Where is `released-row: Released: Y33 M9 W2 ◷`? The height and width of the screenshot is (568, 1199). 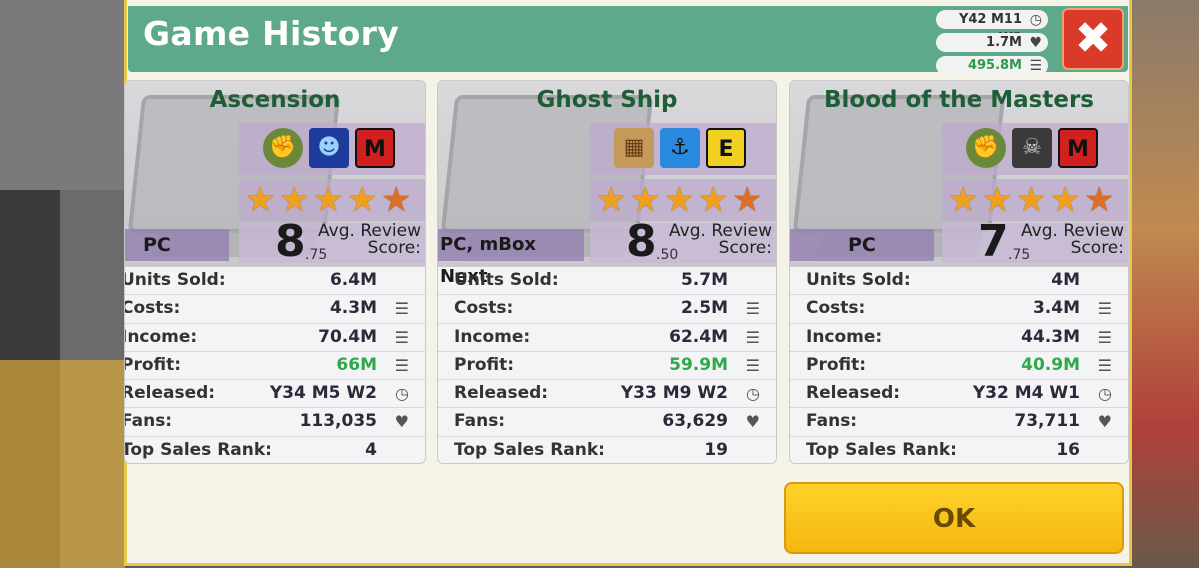 released-row: Released: Y33 M9 W2 ◷ is located at coordinates (607, 394).